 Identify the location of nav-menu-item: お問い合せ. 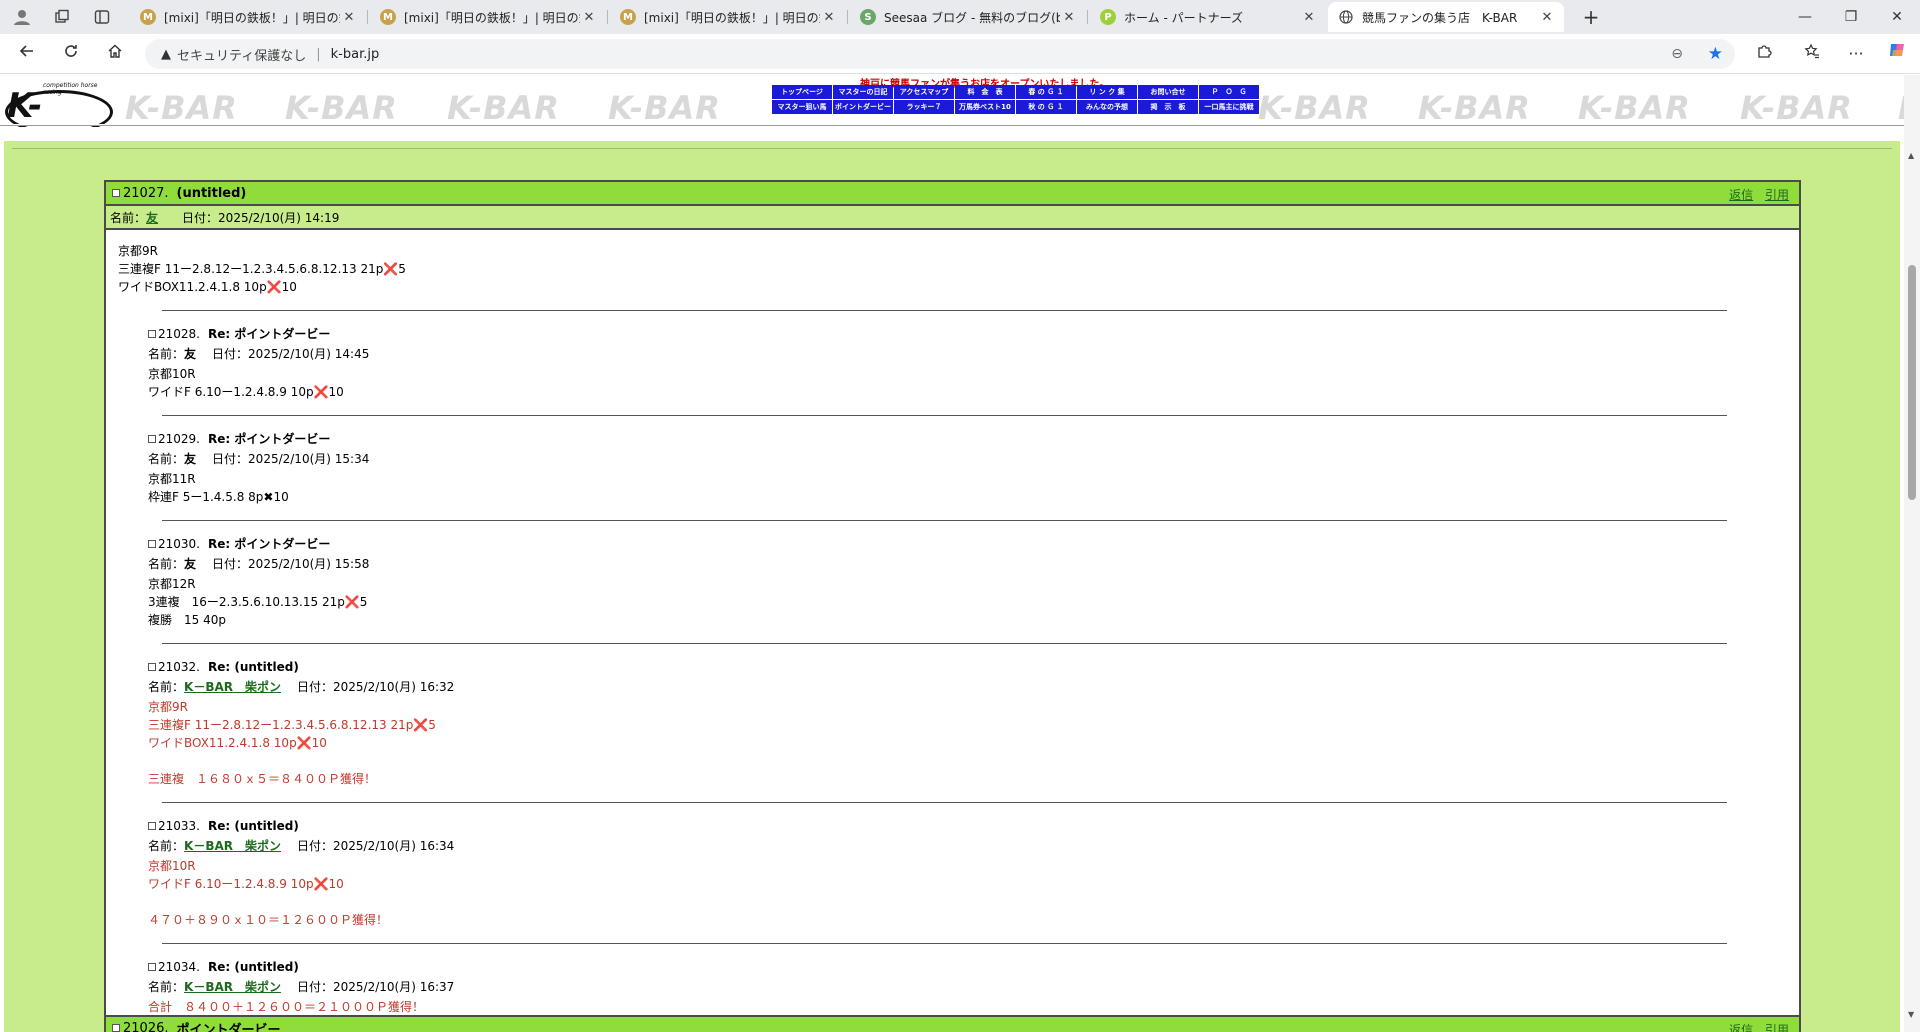
(1168, 92).